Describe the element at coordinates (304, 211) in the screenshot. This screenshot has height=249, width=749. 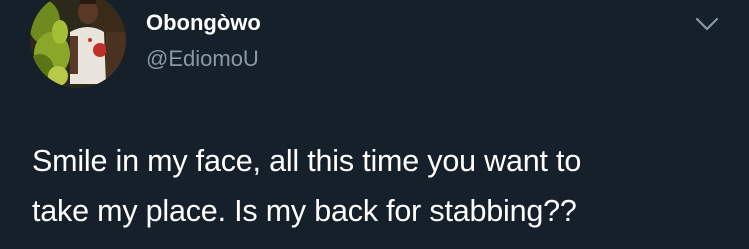
I see `tweet-text-line: take my place. Is my back for stabbing??` at that location.